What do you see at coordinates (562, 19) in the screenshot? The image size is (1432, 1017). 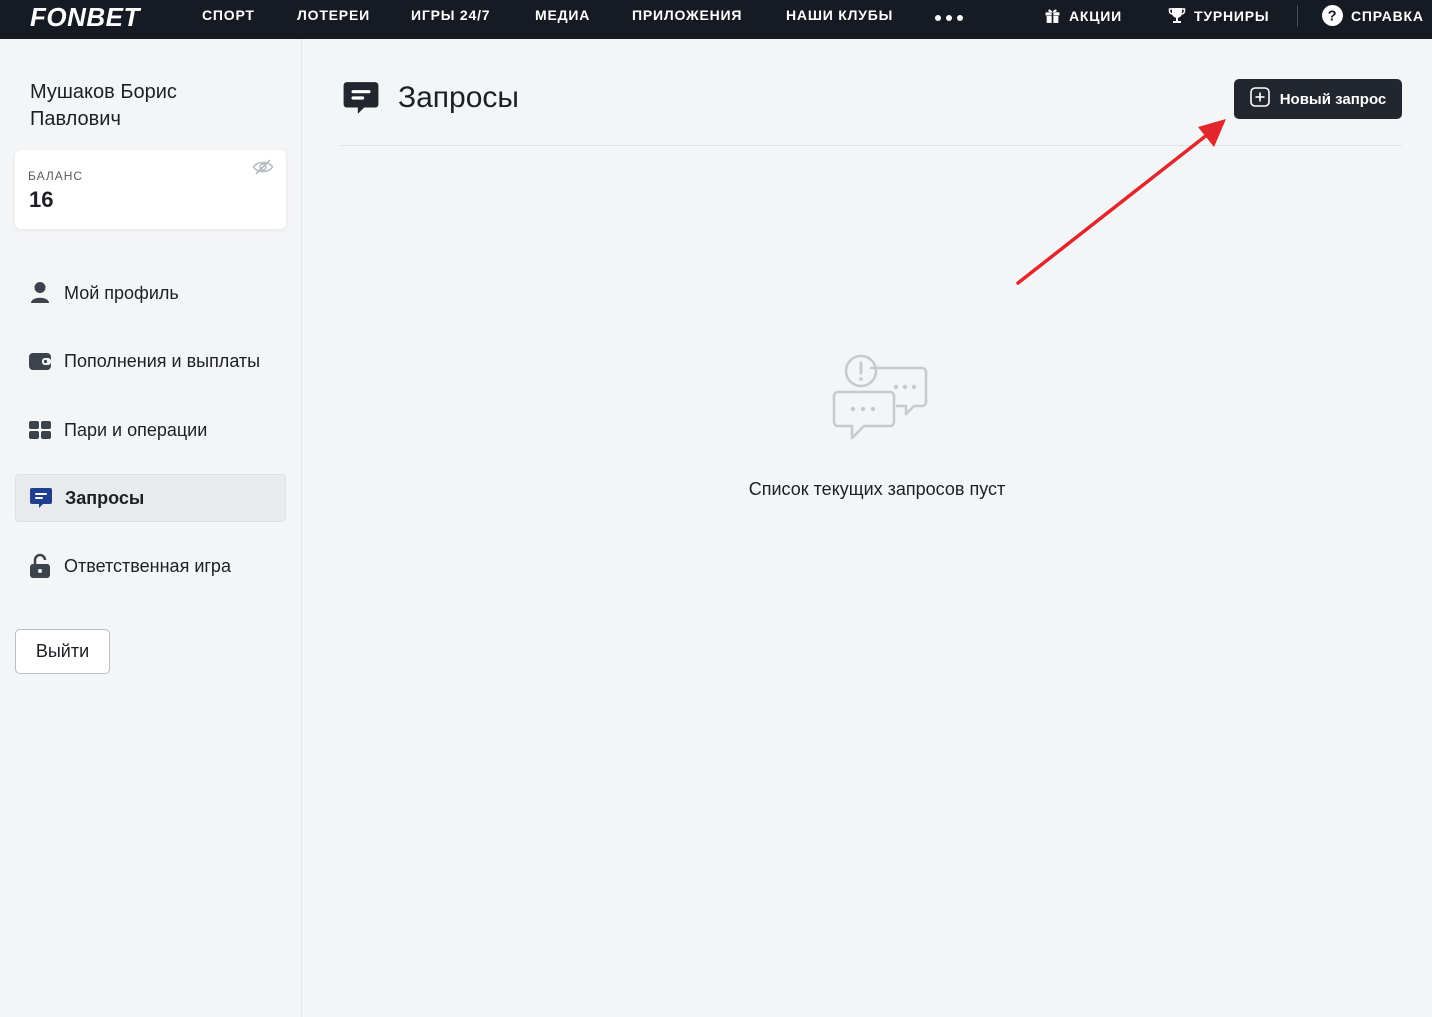 I see `nav-media: МЕДИА` at bounding box center [562, 19].